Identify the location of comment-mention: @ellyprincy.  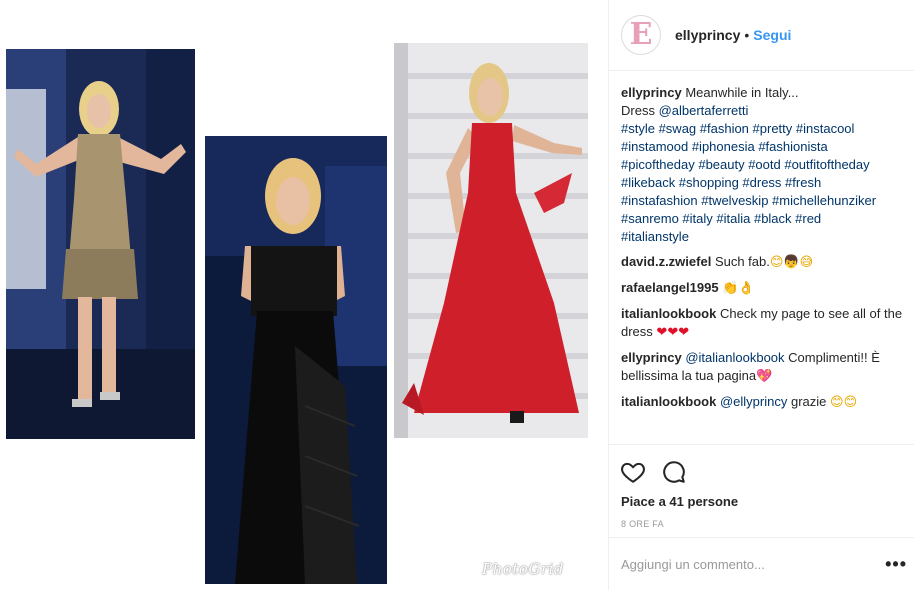
(753, 401).